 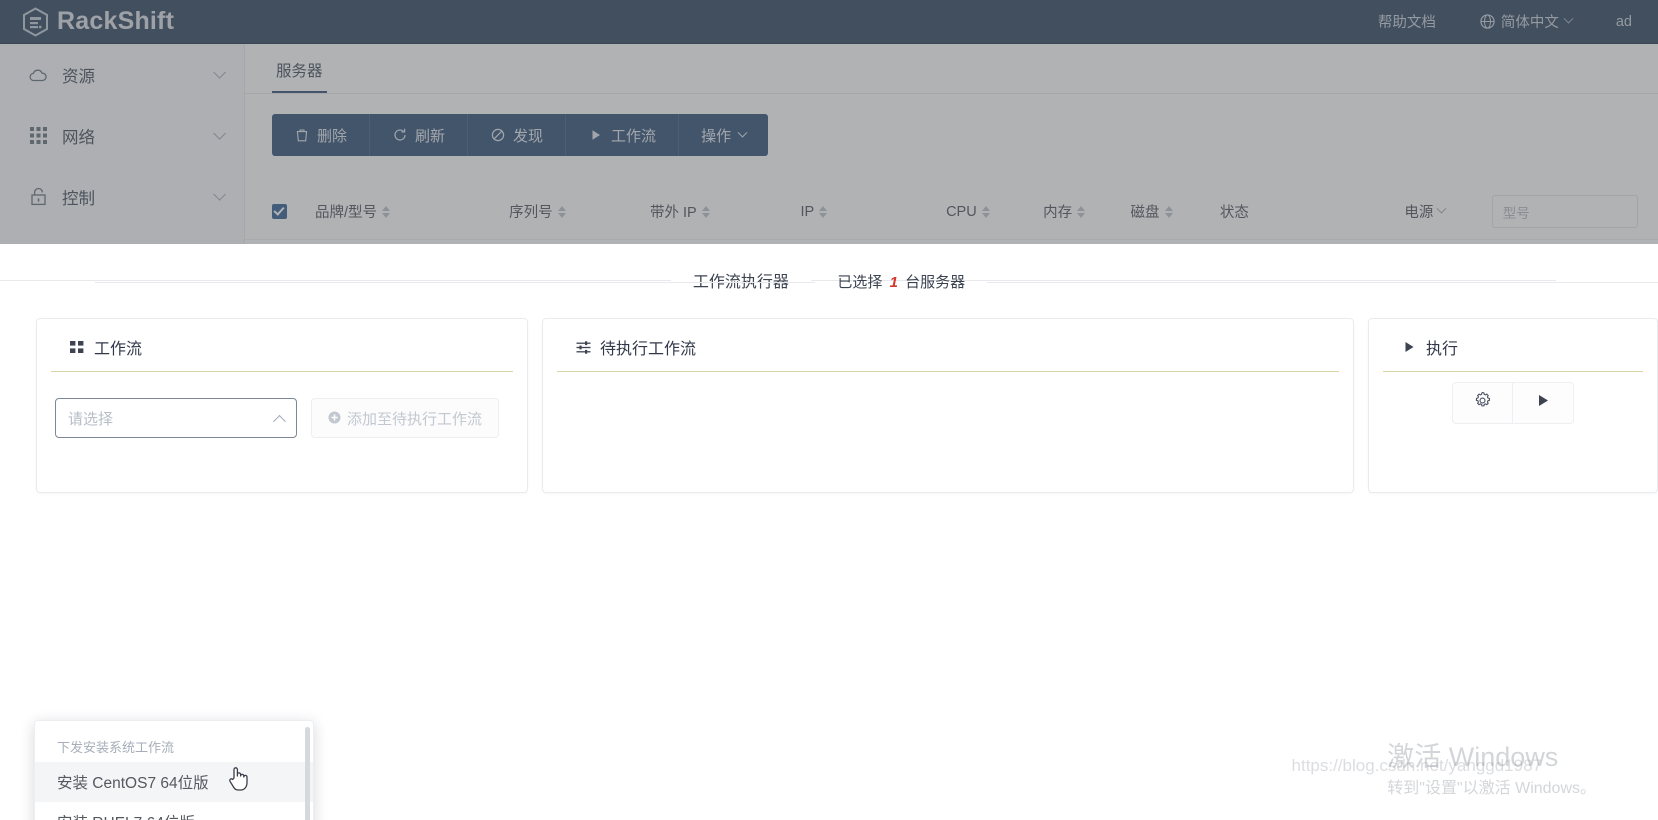 I want to click on column-label: 电源, so click(x=1419, y=213).